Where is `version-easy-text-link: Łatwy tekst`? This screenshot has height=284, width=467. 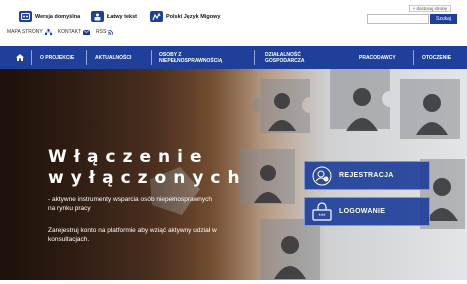 version-easy-text-link: Łatwy tekst is located at coordinates (114, 16).